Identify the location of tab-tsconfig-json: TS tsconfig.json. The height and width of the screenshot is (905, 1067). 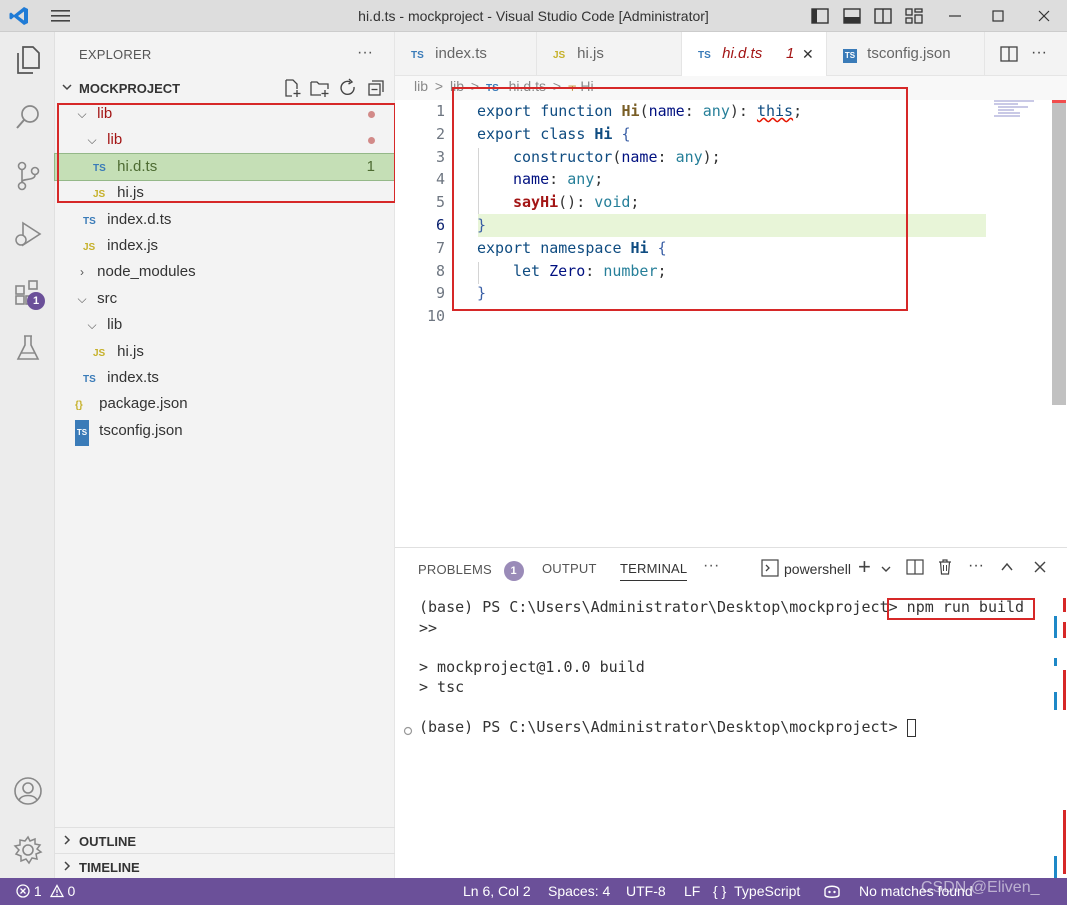
(906, 54).